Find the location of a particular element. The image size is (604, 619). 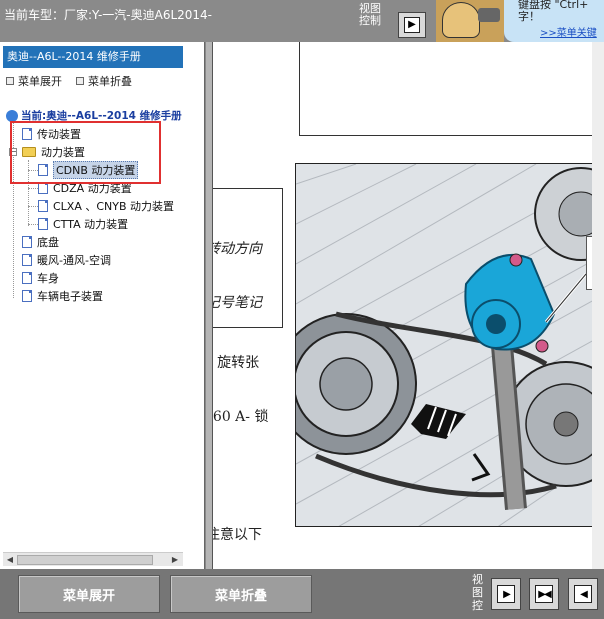

view-control-label: 视图控 is located at coordinates (477, 592).